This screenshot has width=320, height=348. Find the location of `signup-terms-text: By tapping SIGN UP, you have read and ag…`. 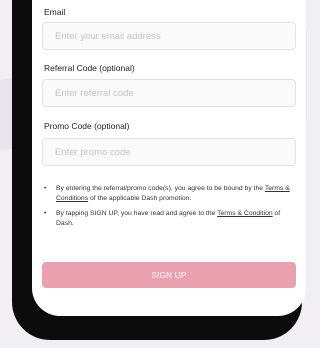

signup-terms-text: By tapping SIGN UP, you have read and ag… is located at coordinates (136, 214).